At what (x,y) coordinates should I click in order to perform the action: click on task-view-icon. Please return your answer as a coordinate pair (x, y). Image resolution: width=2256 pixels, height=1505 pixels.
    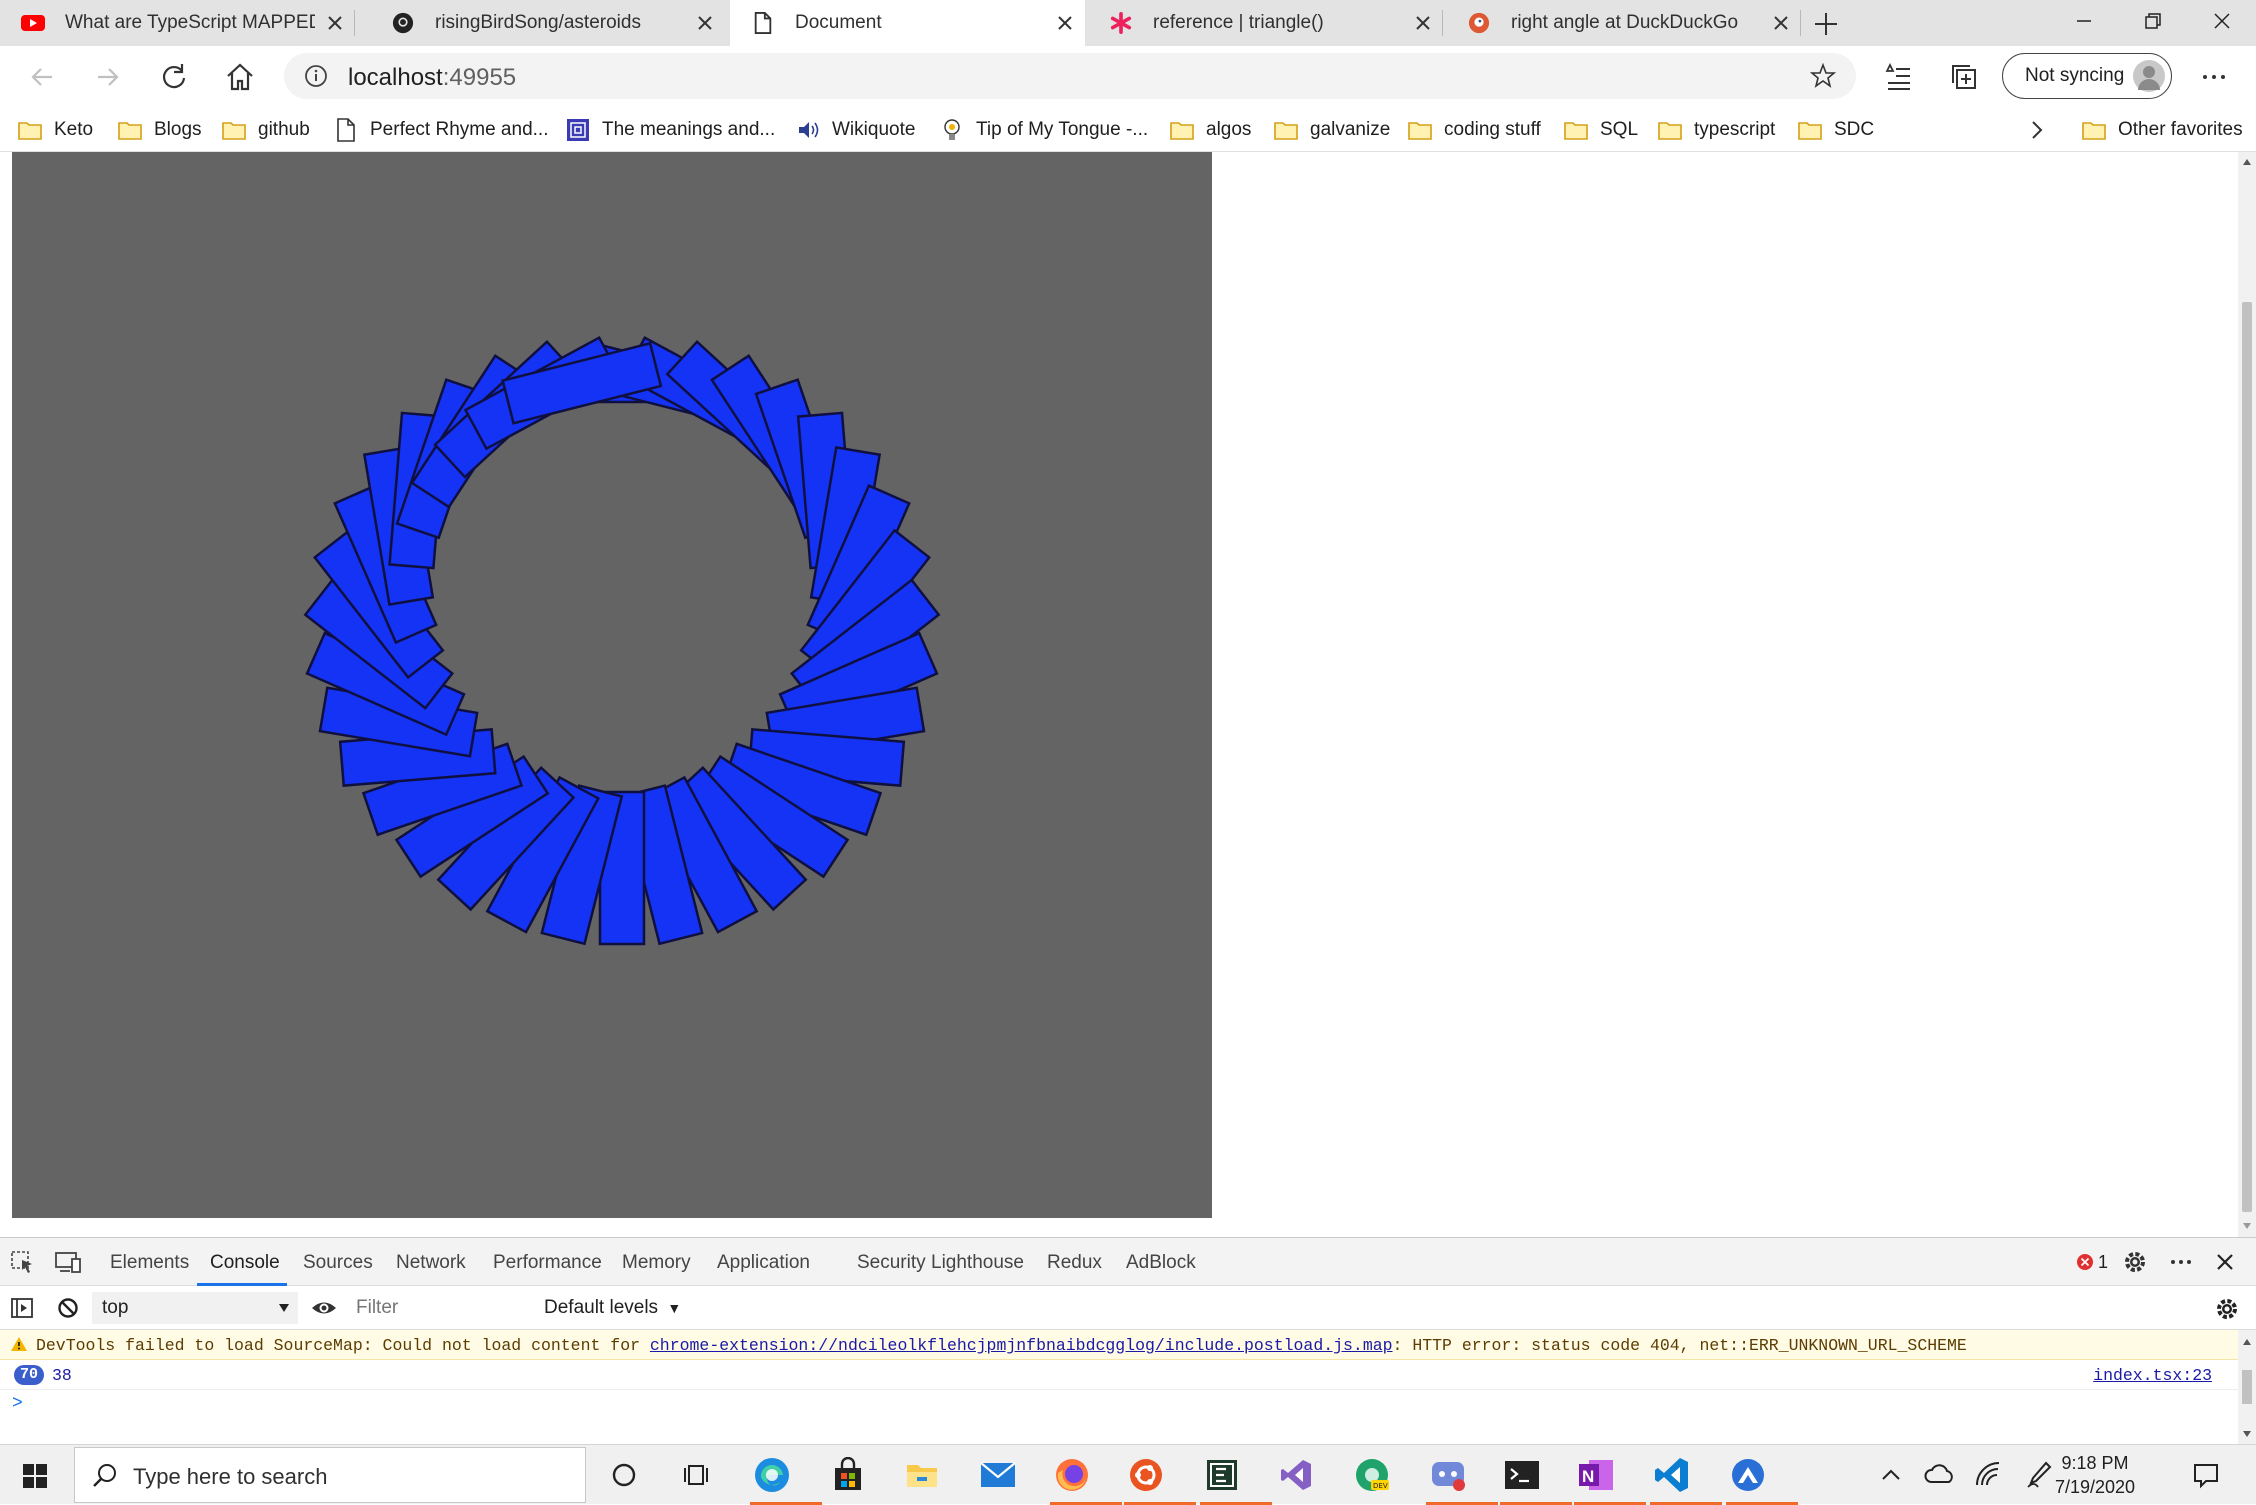
    Looking at the image, I should click on (696, 1475).